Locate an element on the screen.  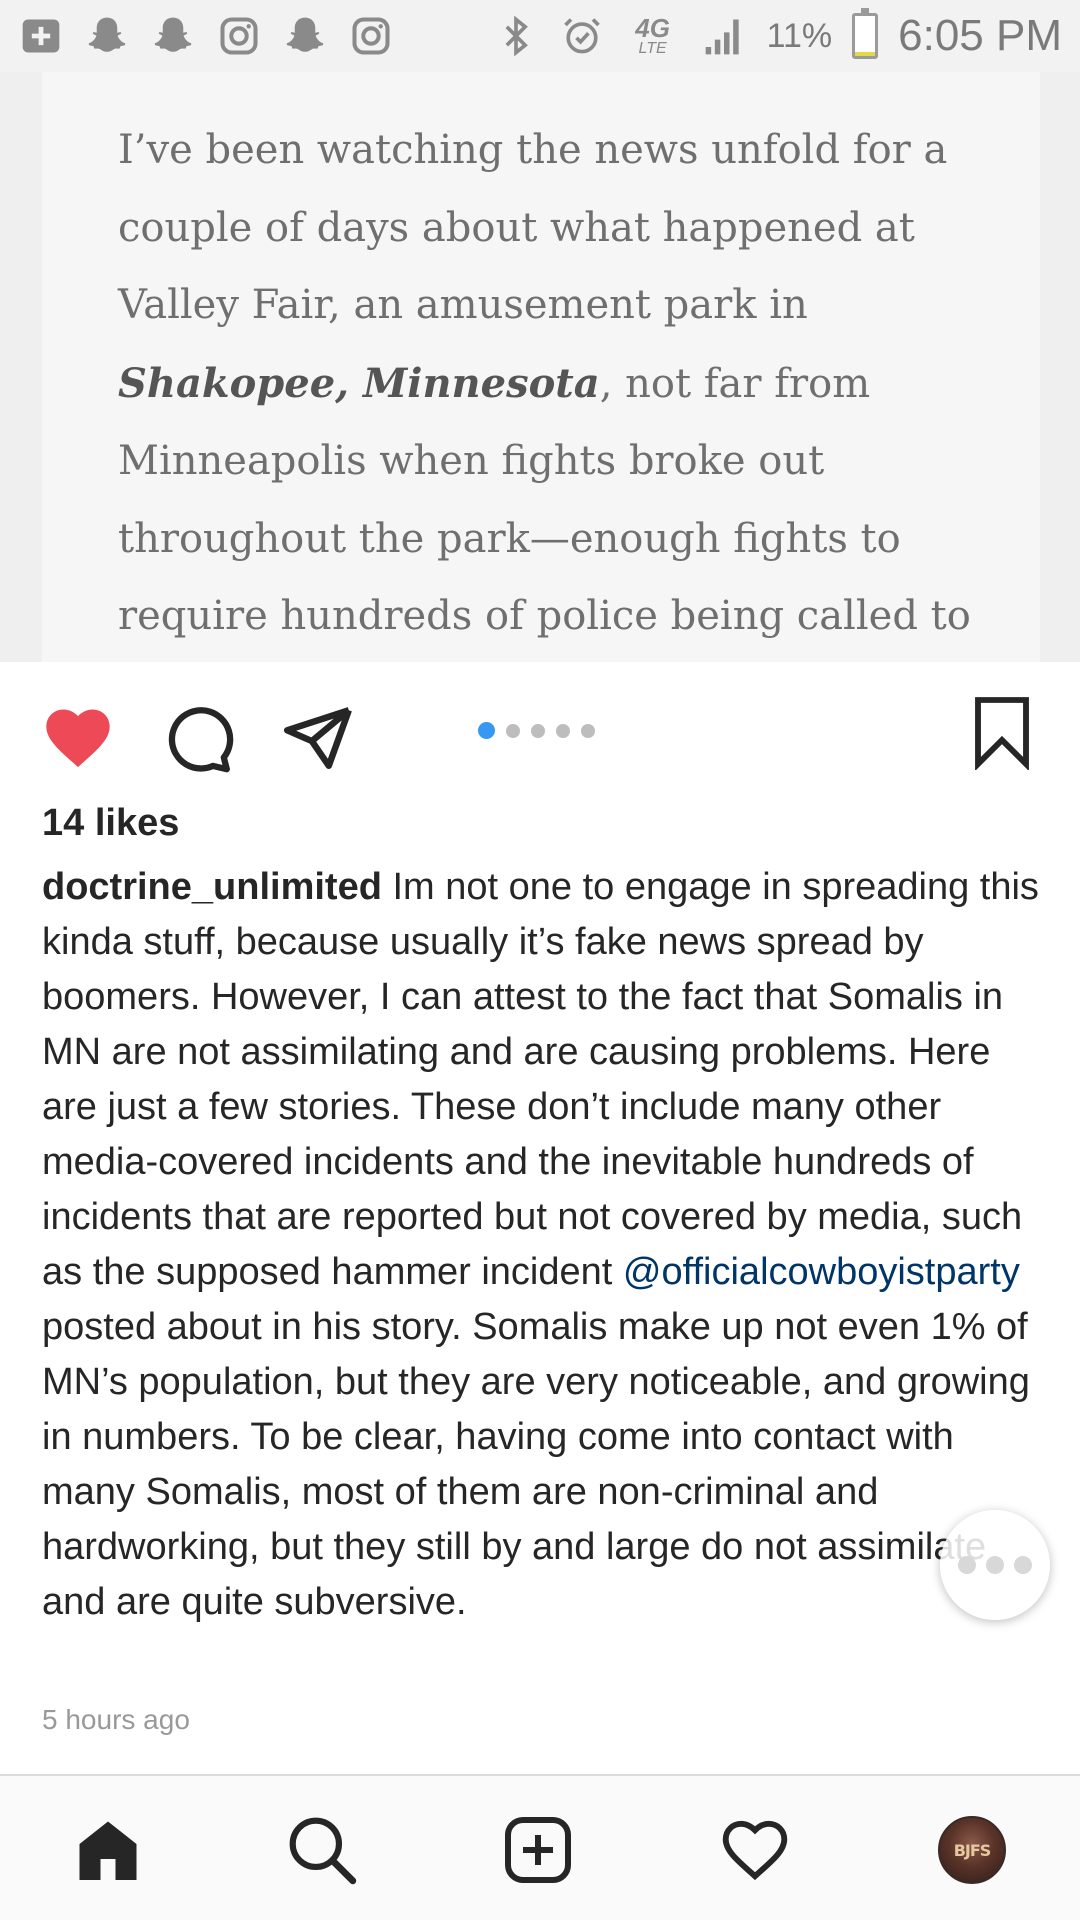
comment-icon is located at coordinates (201, 740).